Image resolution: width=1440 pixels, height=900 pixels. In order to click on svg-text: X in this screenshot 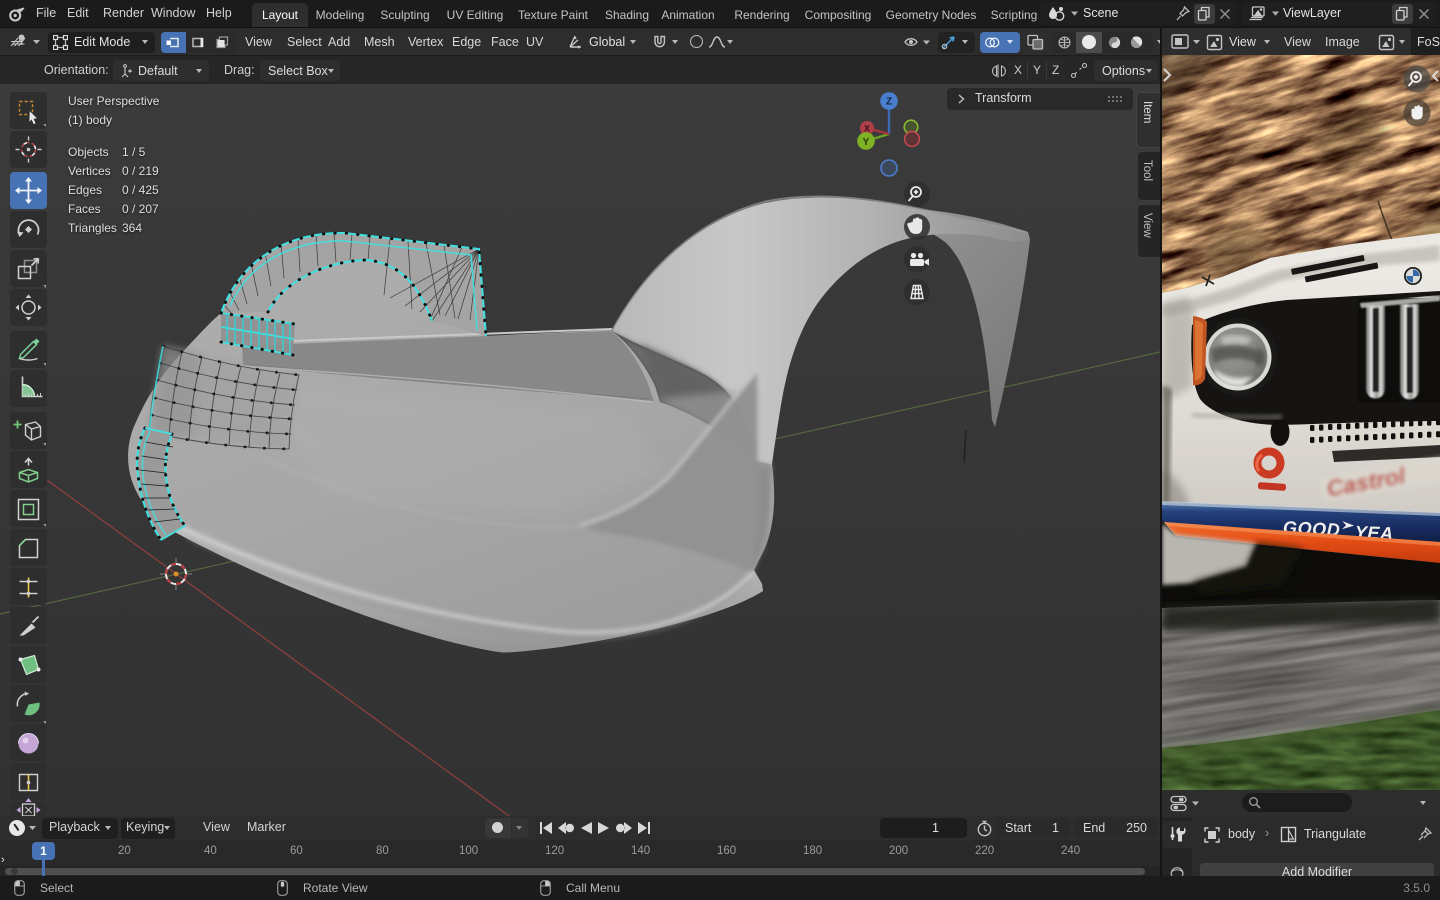, I will do `click(867, 128)`.